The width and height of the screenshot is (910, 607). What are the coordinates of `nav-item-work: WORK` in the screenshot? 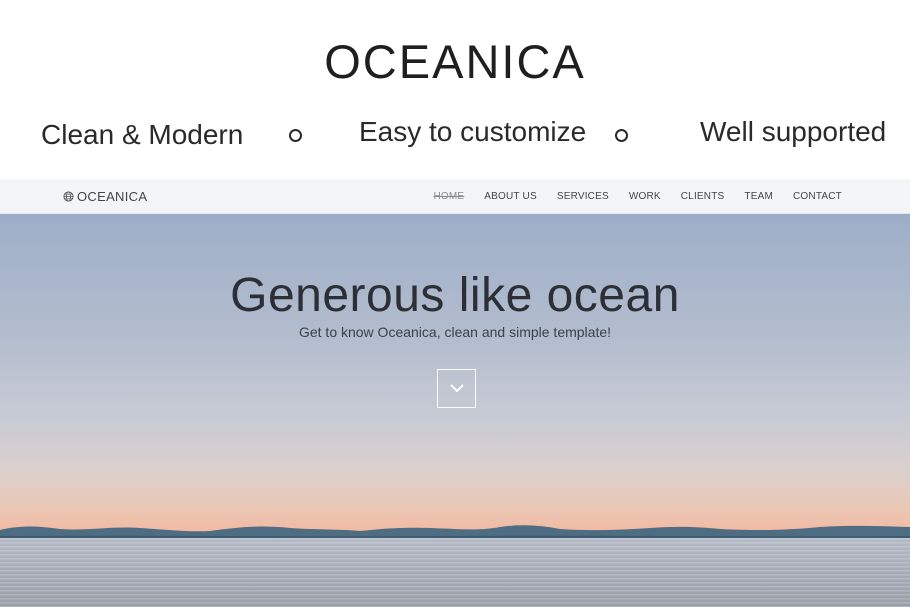 It's located at (645, 196).